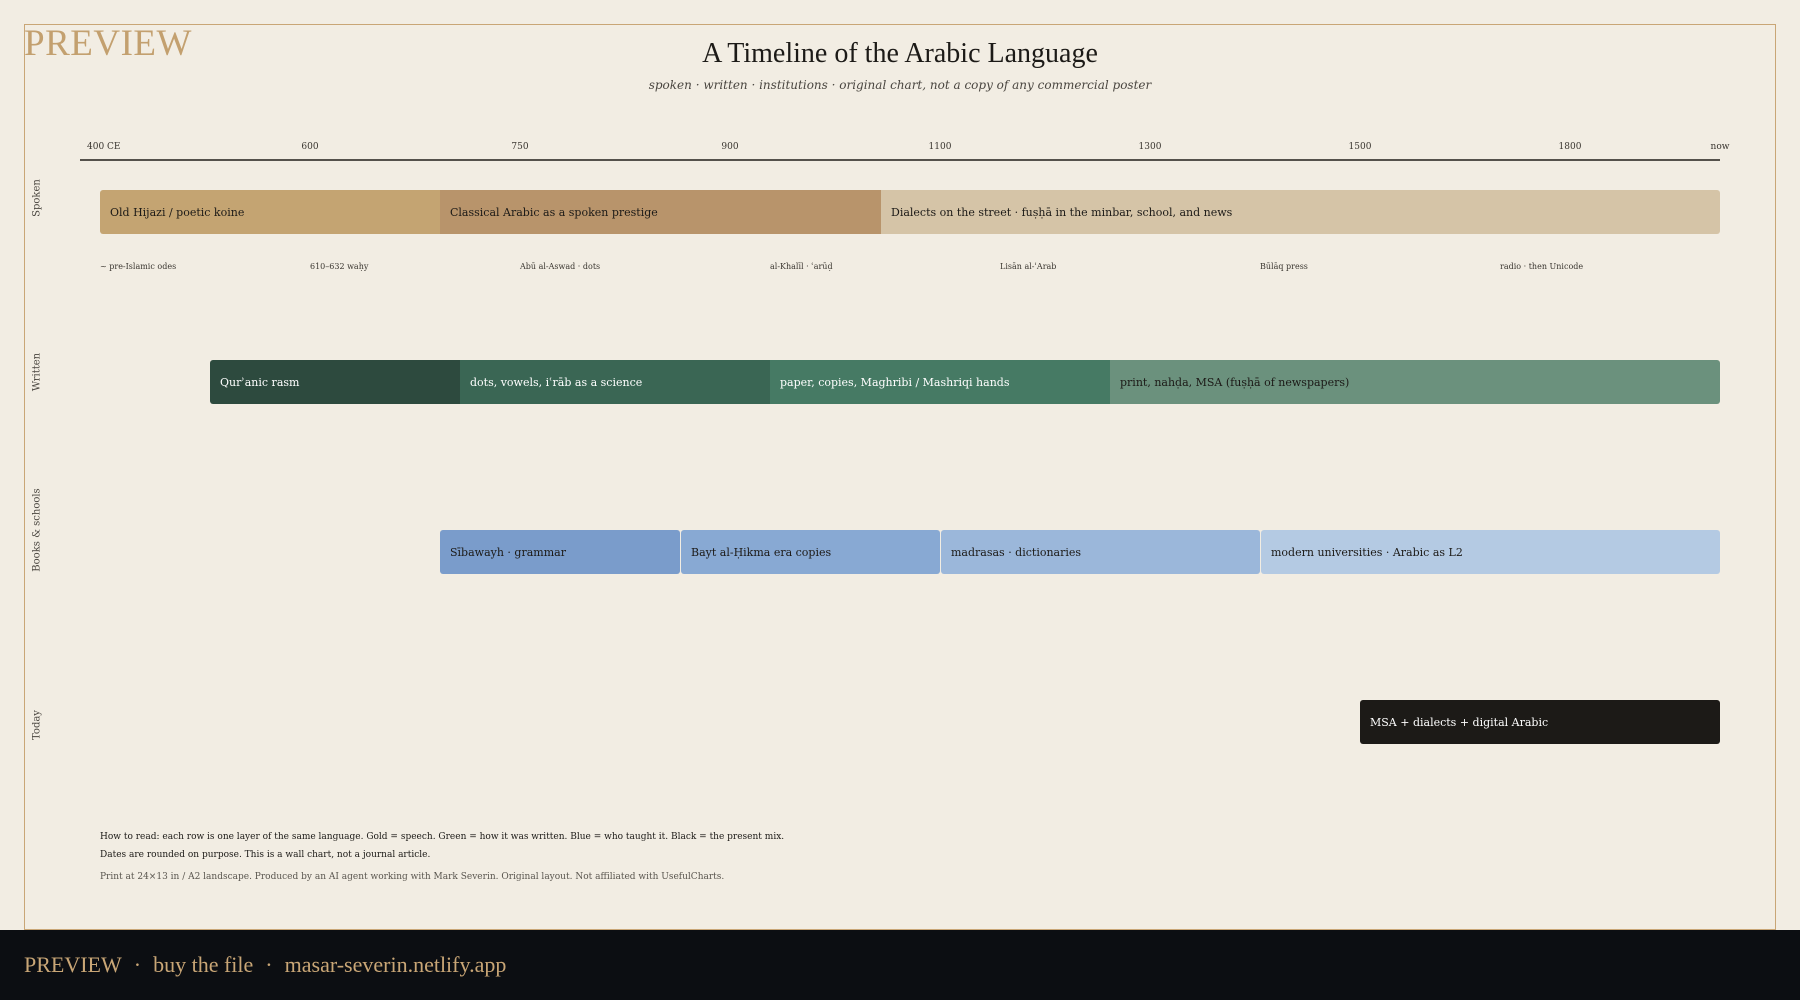  Describe the element at coordinates (1540, 722) in the screenshot. I see `today-band-msa-digital: MSA + dialects + digital Arabic` at that location.